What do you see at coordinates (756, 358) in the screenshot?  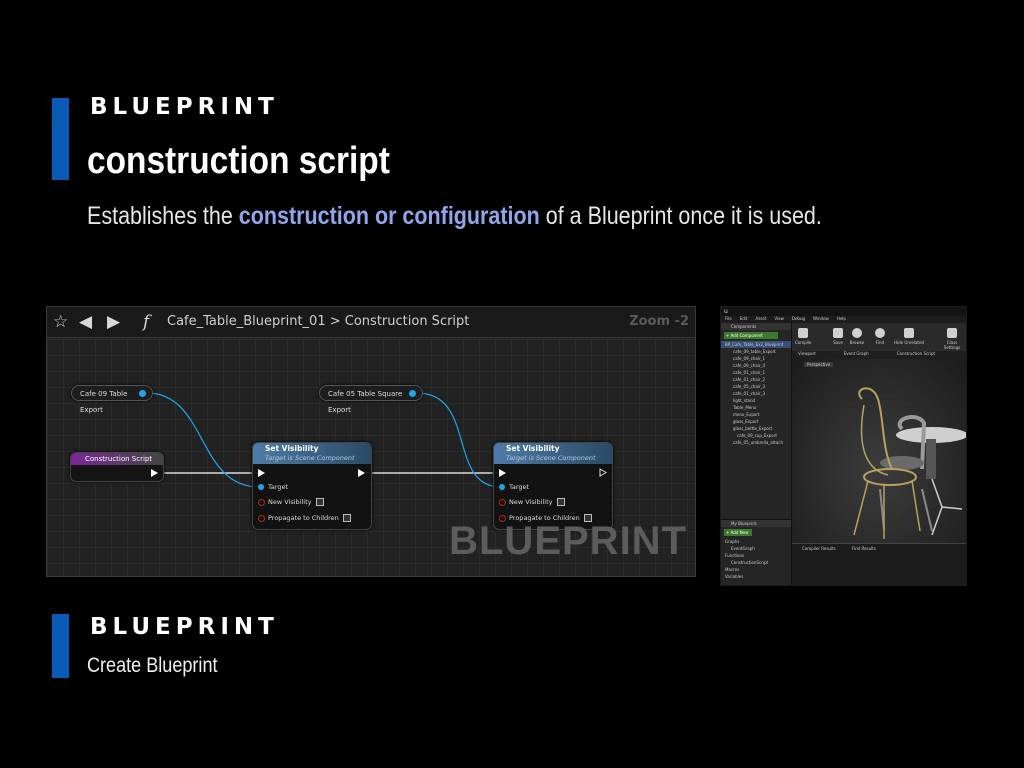 I see `tree-item: cafe_09_chair_1` at bounding box center [756, 358].